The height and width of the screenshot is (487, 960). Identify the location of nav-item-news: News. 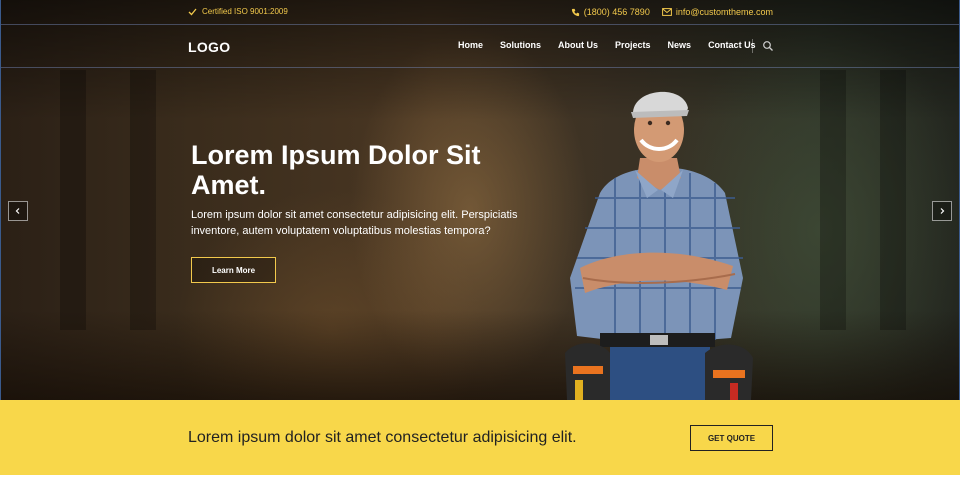
(680, 45).